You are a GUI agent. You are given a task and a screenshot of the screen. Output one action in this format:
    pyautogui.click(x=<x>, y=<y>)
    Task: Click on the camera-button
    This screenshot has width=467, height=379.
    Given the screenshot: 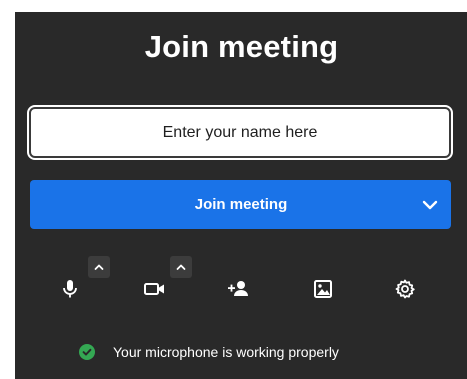 What is the action you would take?
    pyautogui.click(x=155, y=289)
    